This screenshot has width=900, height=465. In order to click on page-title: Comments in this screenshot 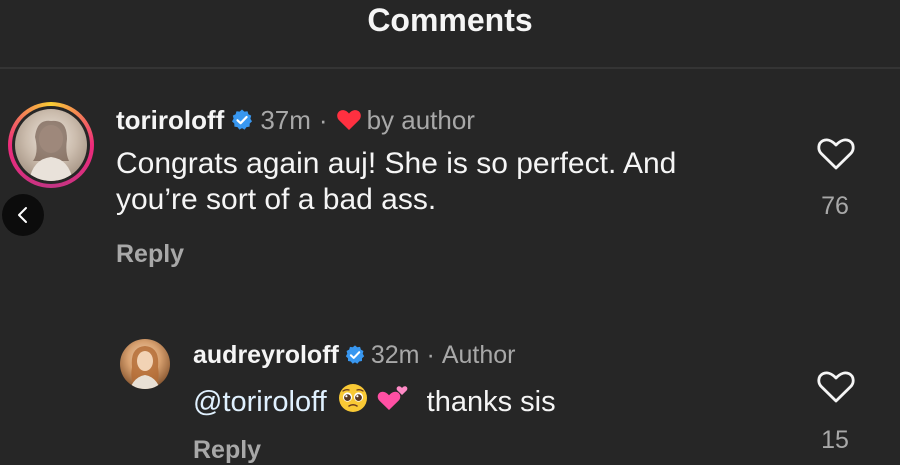, I will do `click(450, 19)`.